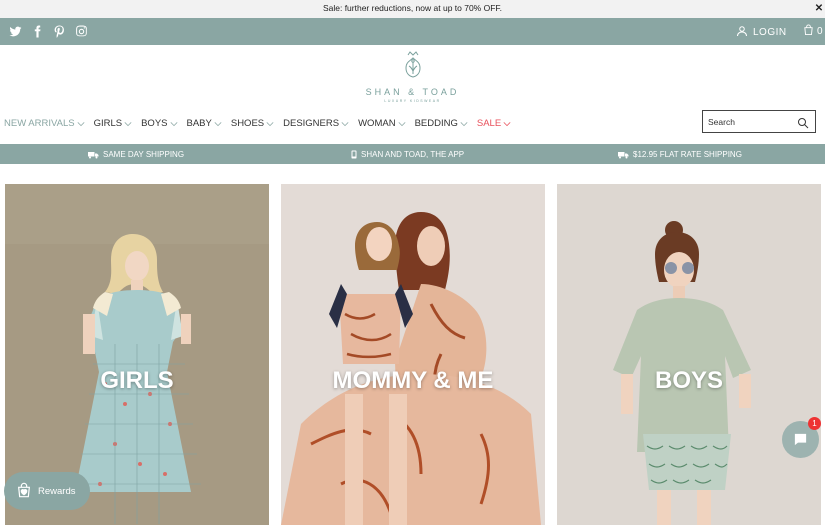  Describe the element at coordinates (814, 423) in the screenshot. I see `chat-notification-badge: 1` at that location.